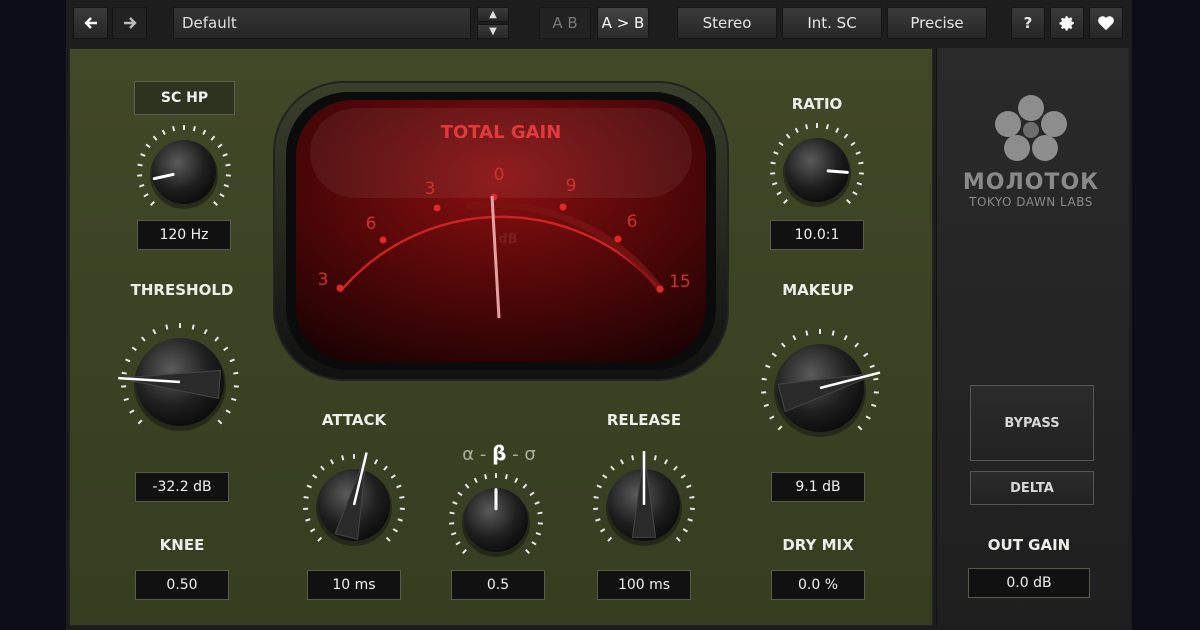  What do you see at coordinates (184, 172) in the screenshot?
I see `sc-hp-knob` at bounding box center [184, 172].